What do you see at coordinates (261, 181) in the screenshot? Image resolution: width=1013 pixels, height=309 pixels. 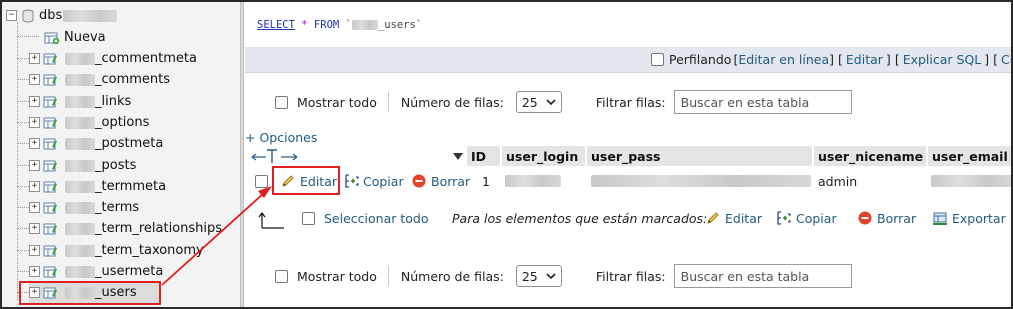 I see `row-select-checkbox` at bounding box center [261, 181].